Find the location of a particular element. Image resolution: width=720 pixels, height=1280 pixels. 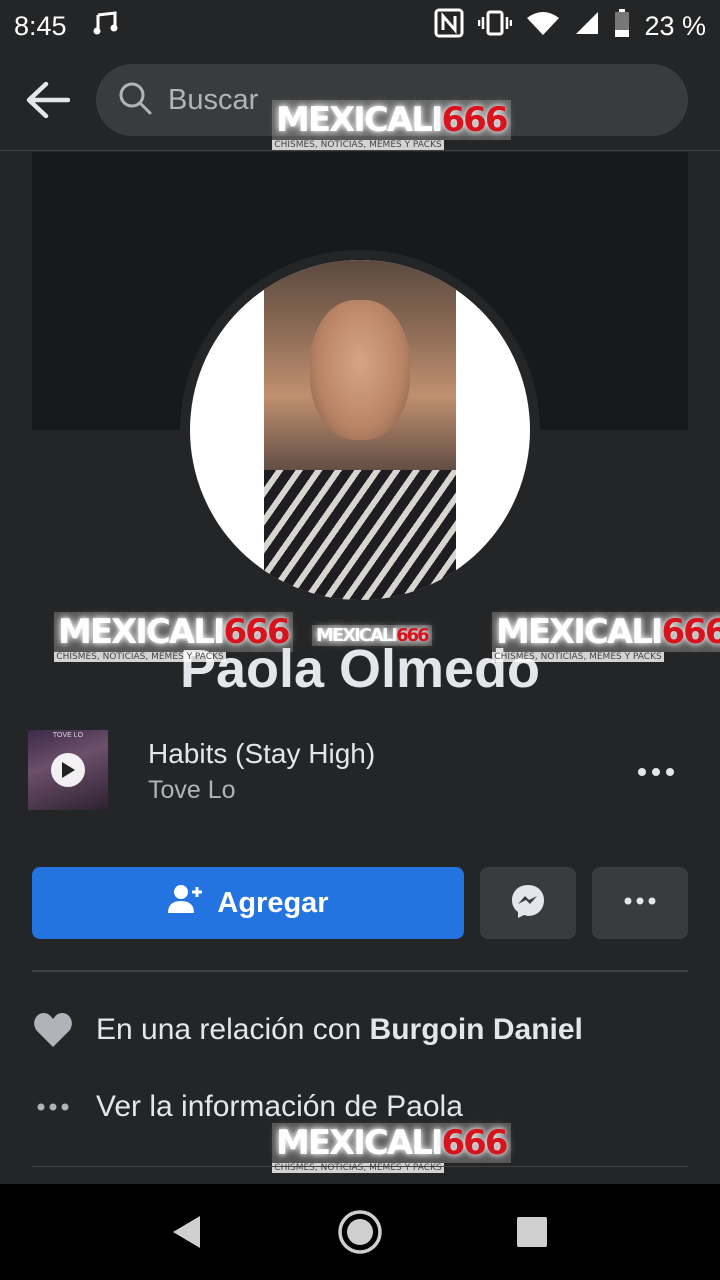

messenger-button is located at coordinates (528, 903).